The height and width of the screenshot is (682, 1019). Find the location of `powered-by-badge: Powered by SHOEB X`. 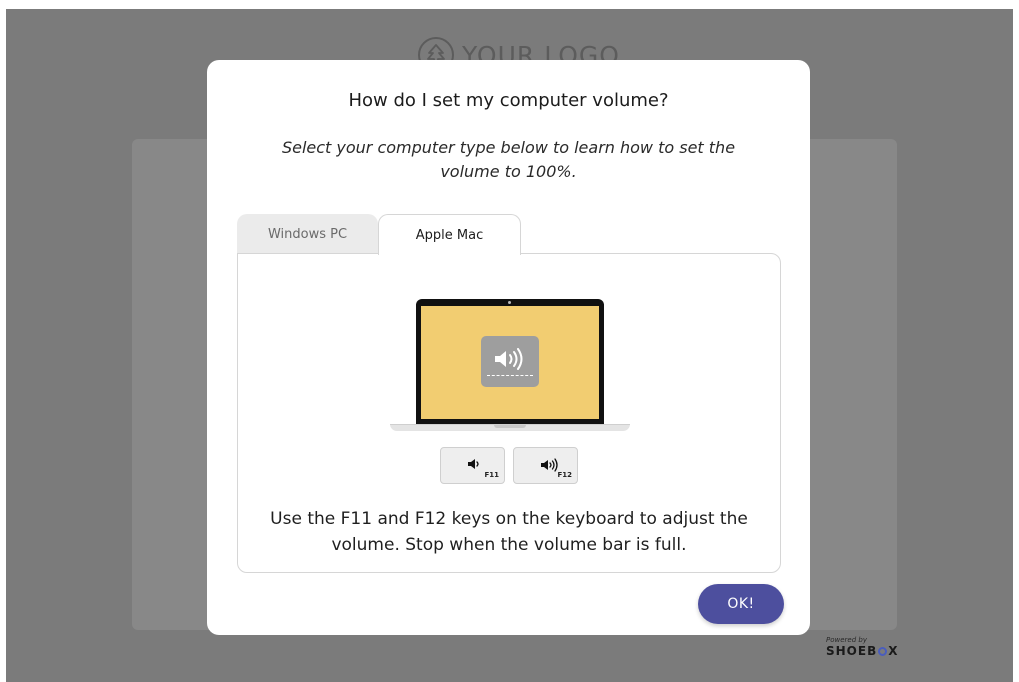

powered-by-badge: Powered by SHOEB X is located at coordinates (862, 647).